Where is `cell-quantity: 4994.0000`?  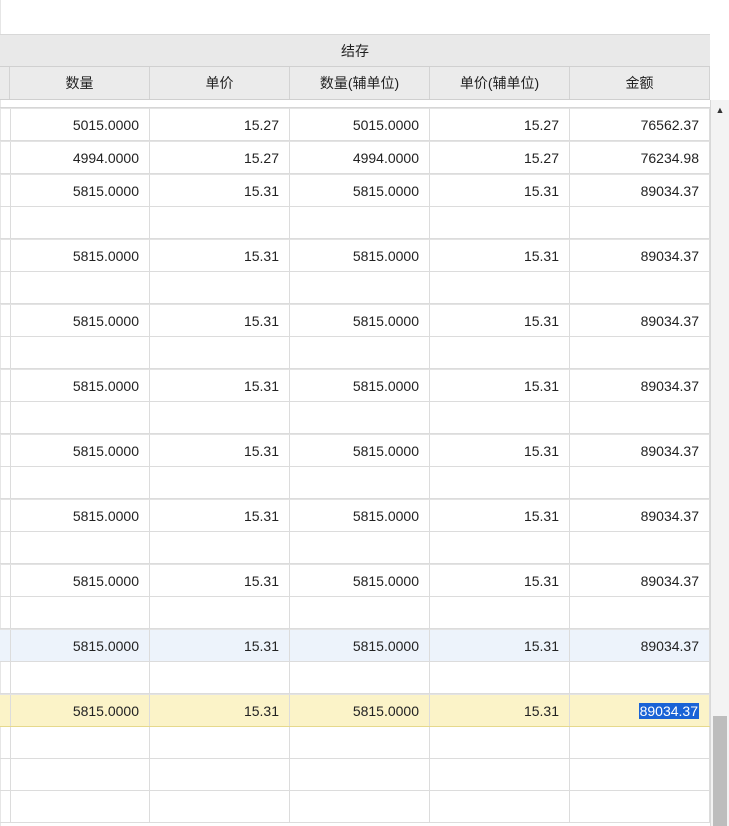
cell-quantity: 4994.0000 is located at coordinates (80, 157).